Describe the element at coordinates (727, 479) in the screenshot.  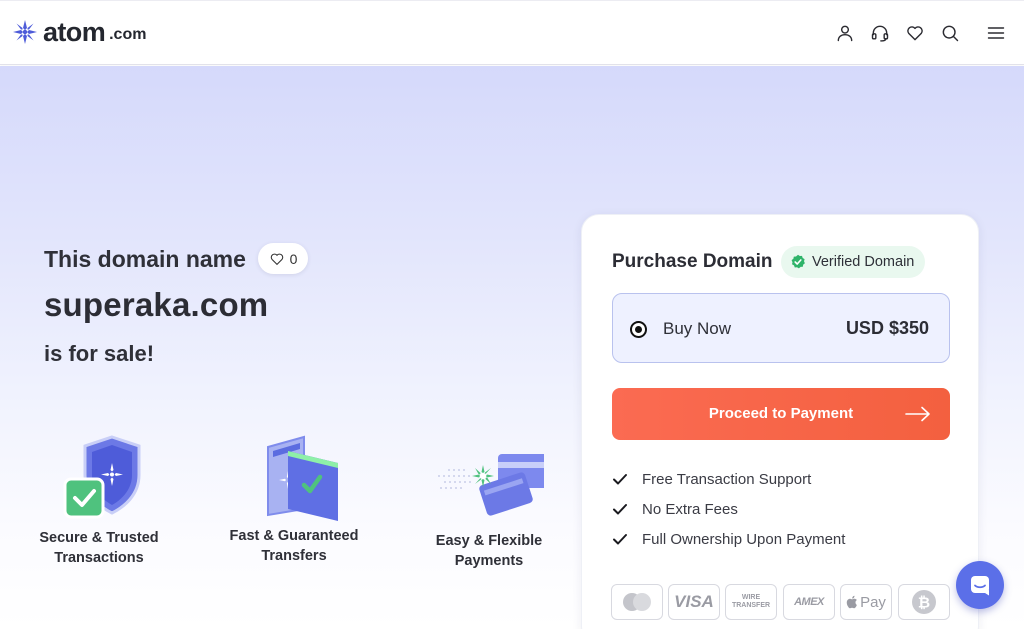
I see `perk-label: Free Transaction Support` at that location.